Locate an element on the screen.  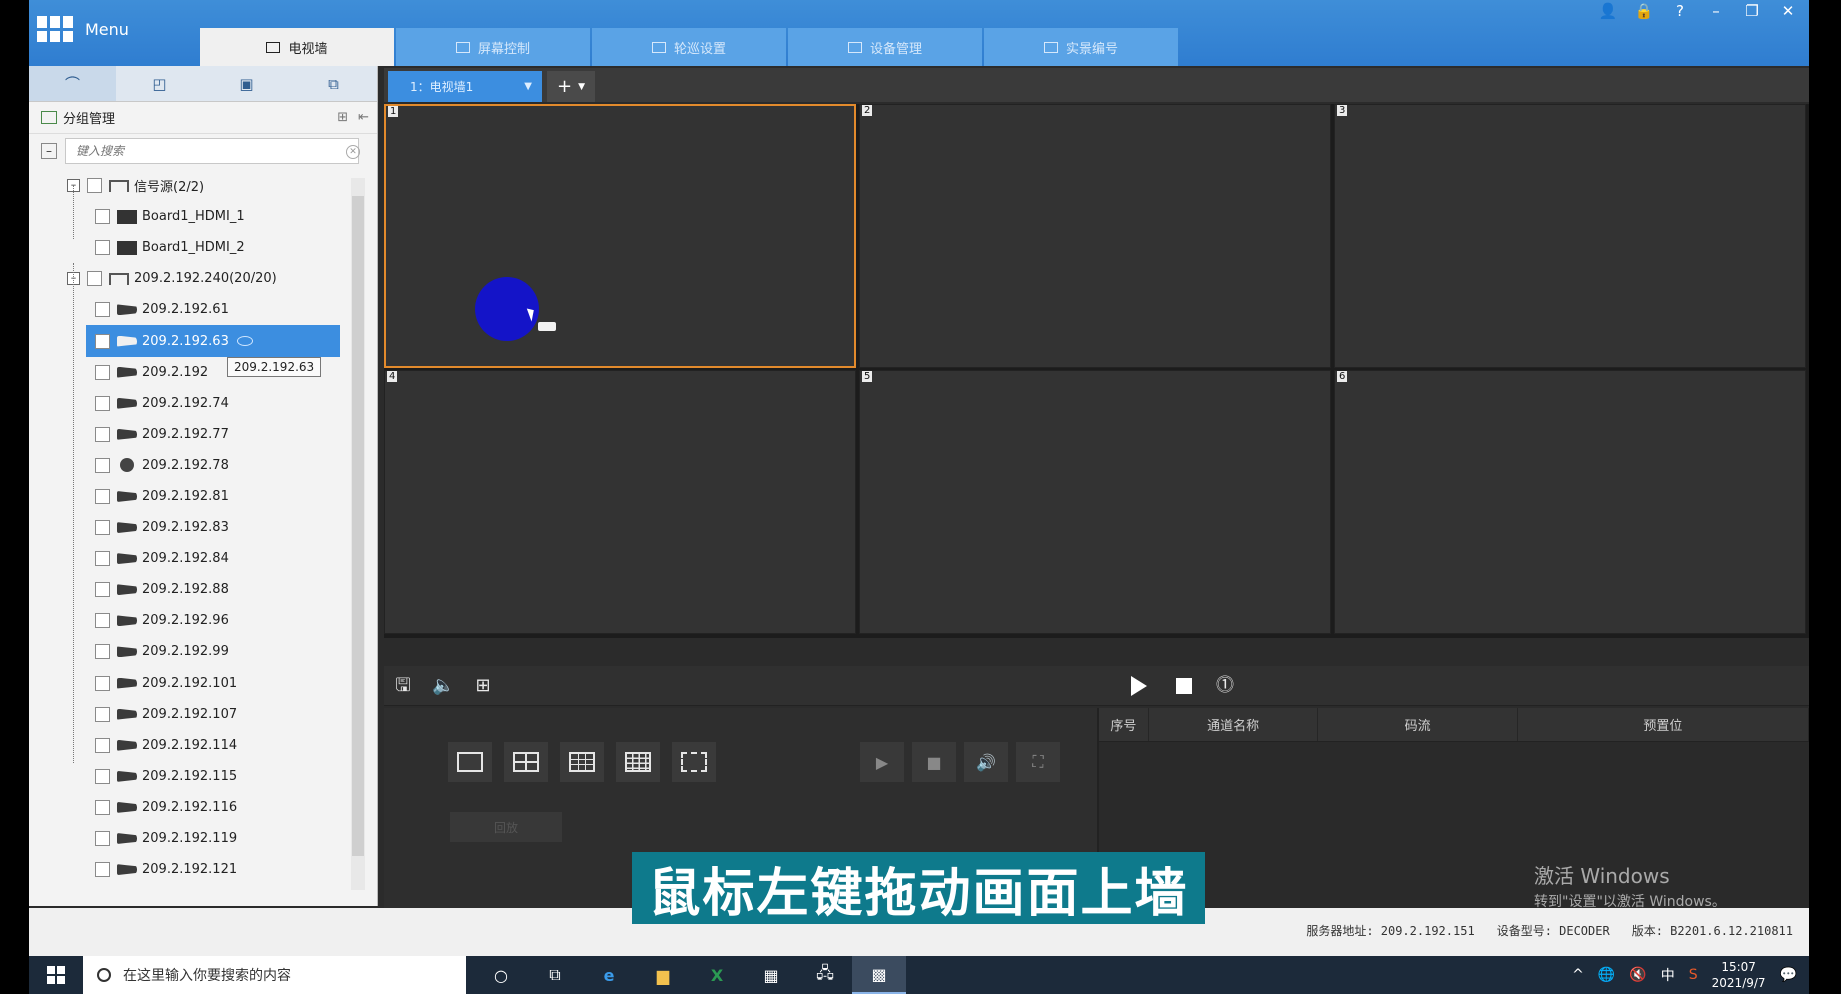
preview-play-icon: ▶ is located at coordinates (882, 762).